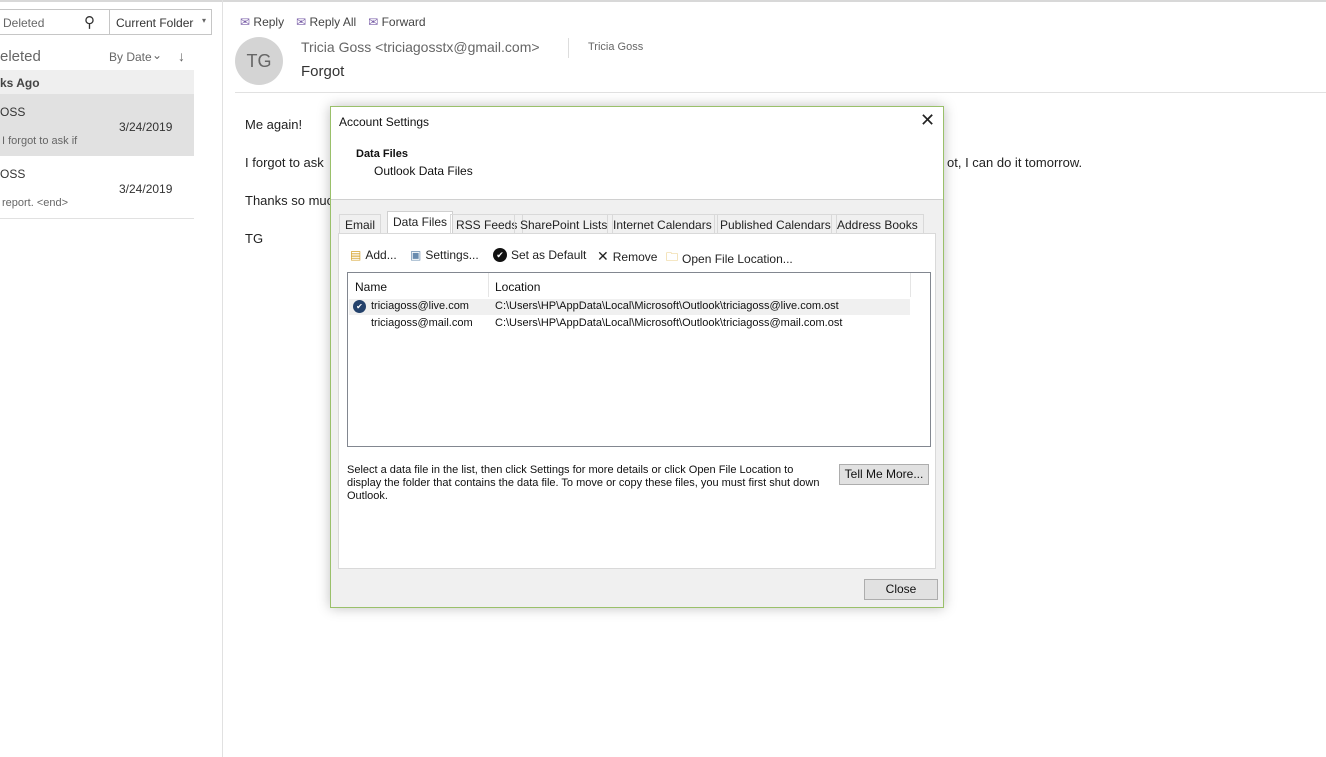  What do you see at coordinates (262, 22) in the screenshot?
I see `reply-button: ✉ Reply` at bounding box center [262, 22].